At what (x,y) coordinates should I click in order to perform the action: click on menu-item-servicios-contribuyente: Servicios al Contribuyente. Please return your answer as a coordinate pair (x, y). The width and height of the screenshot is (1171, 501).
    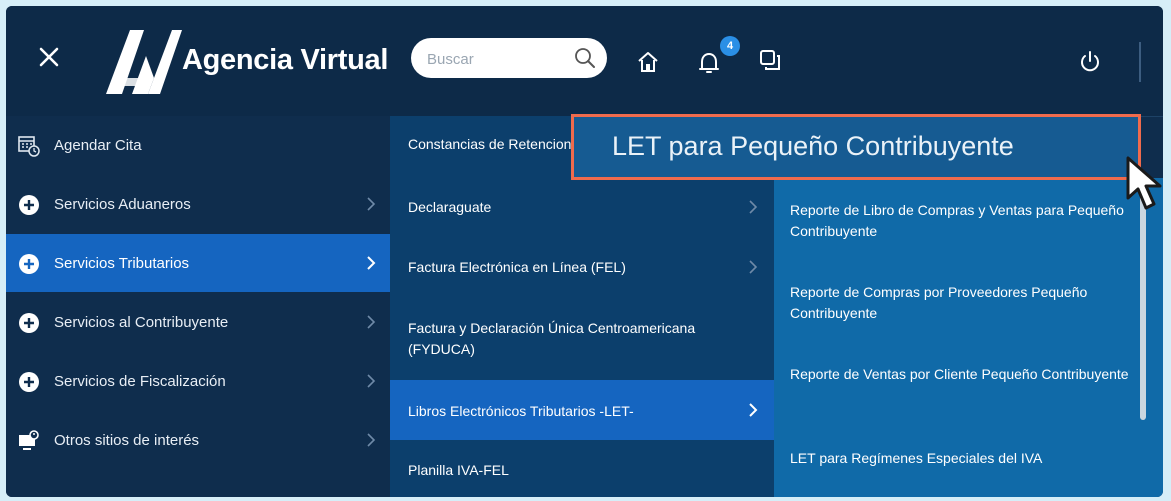
    Looking at the image, I should click on (198, 322).